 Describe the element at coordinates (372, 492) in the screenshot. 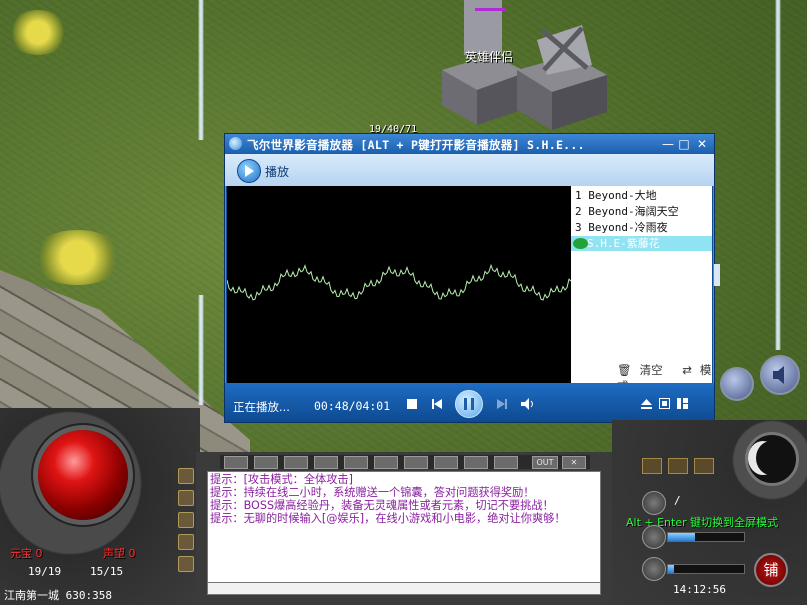

I see `chat-line: 提示：持续在线二小时，系统赠送一个锦囊，答对问题获得奖励！` at that location.